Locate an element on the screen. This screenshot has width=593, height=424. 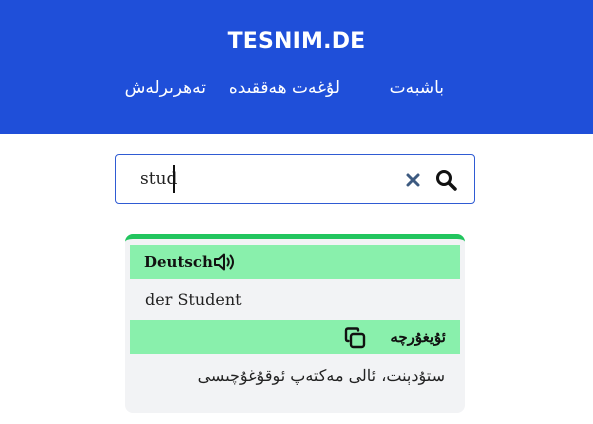
source-term: der Student is located at coordinates (193, 299).